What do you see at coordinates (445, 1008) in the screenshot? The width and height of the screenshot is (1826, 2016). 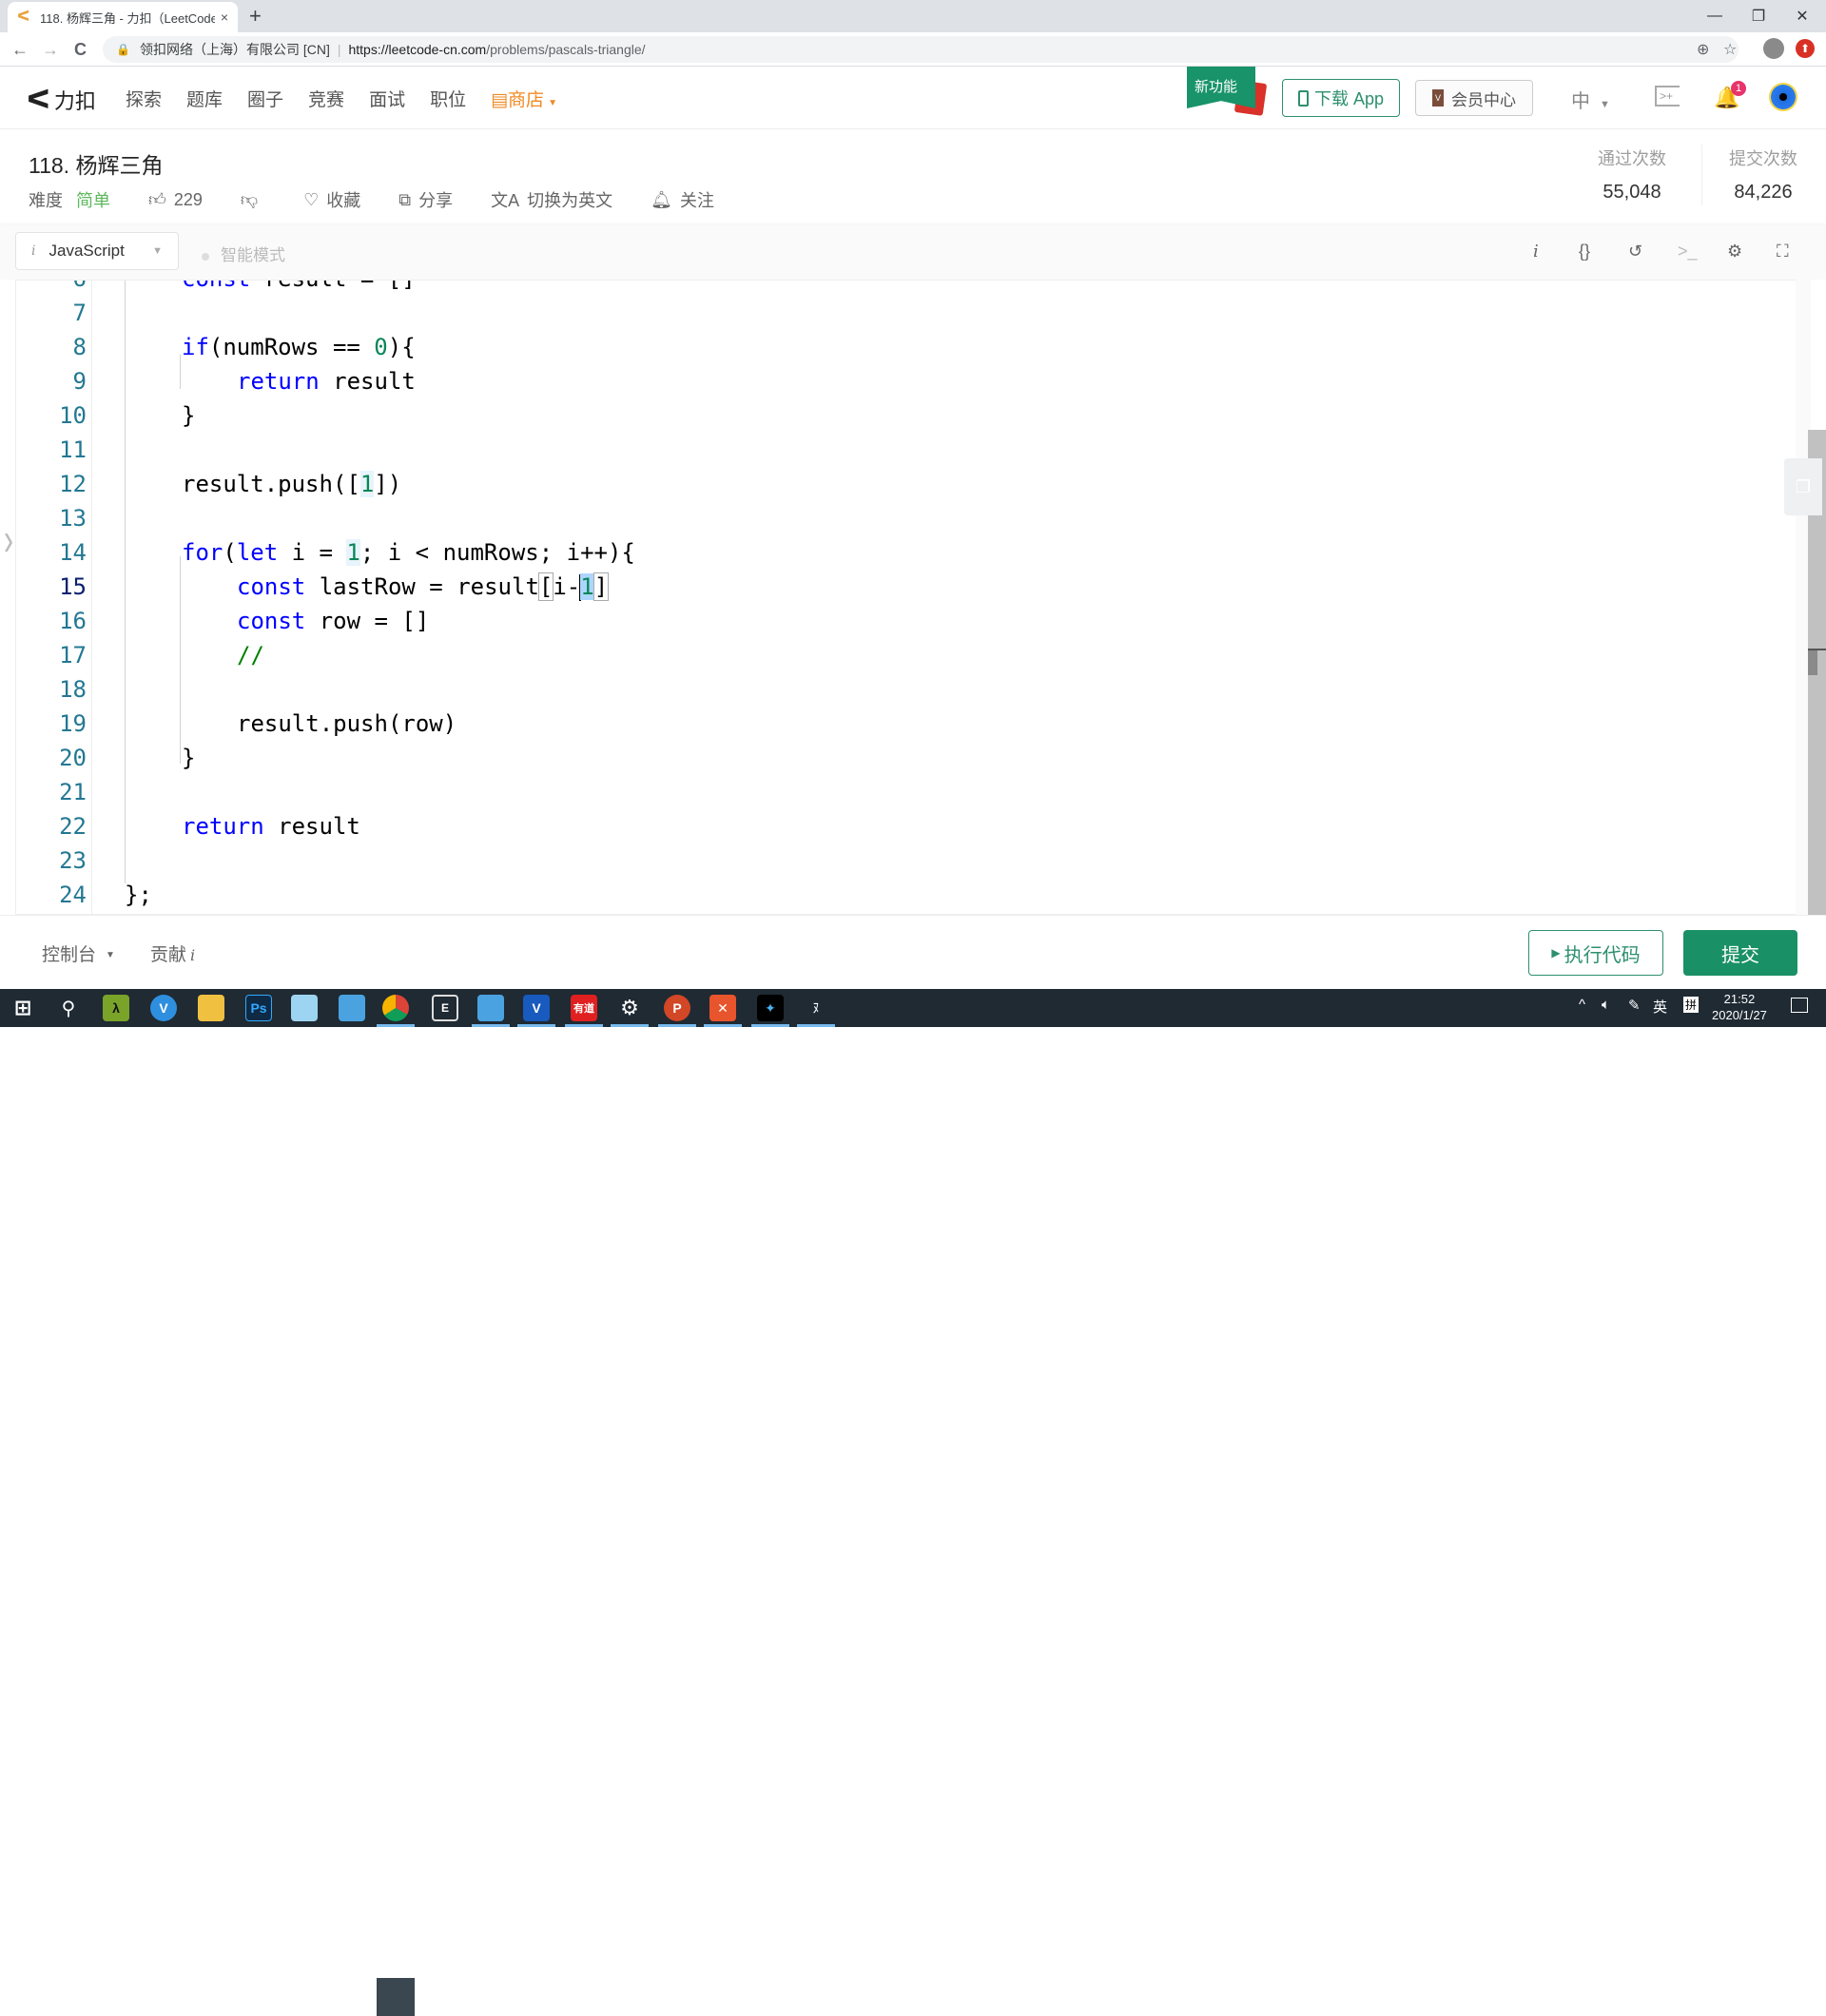 I see `editor-app-icon: E` at bounding box center [445, 1008].